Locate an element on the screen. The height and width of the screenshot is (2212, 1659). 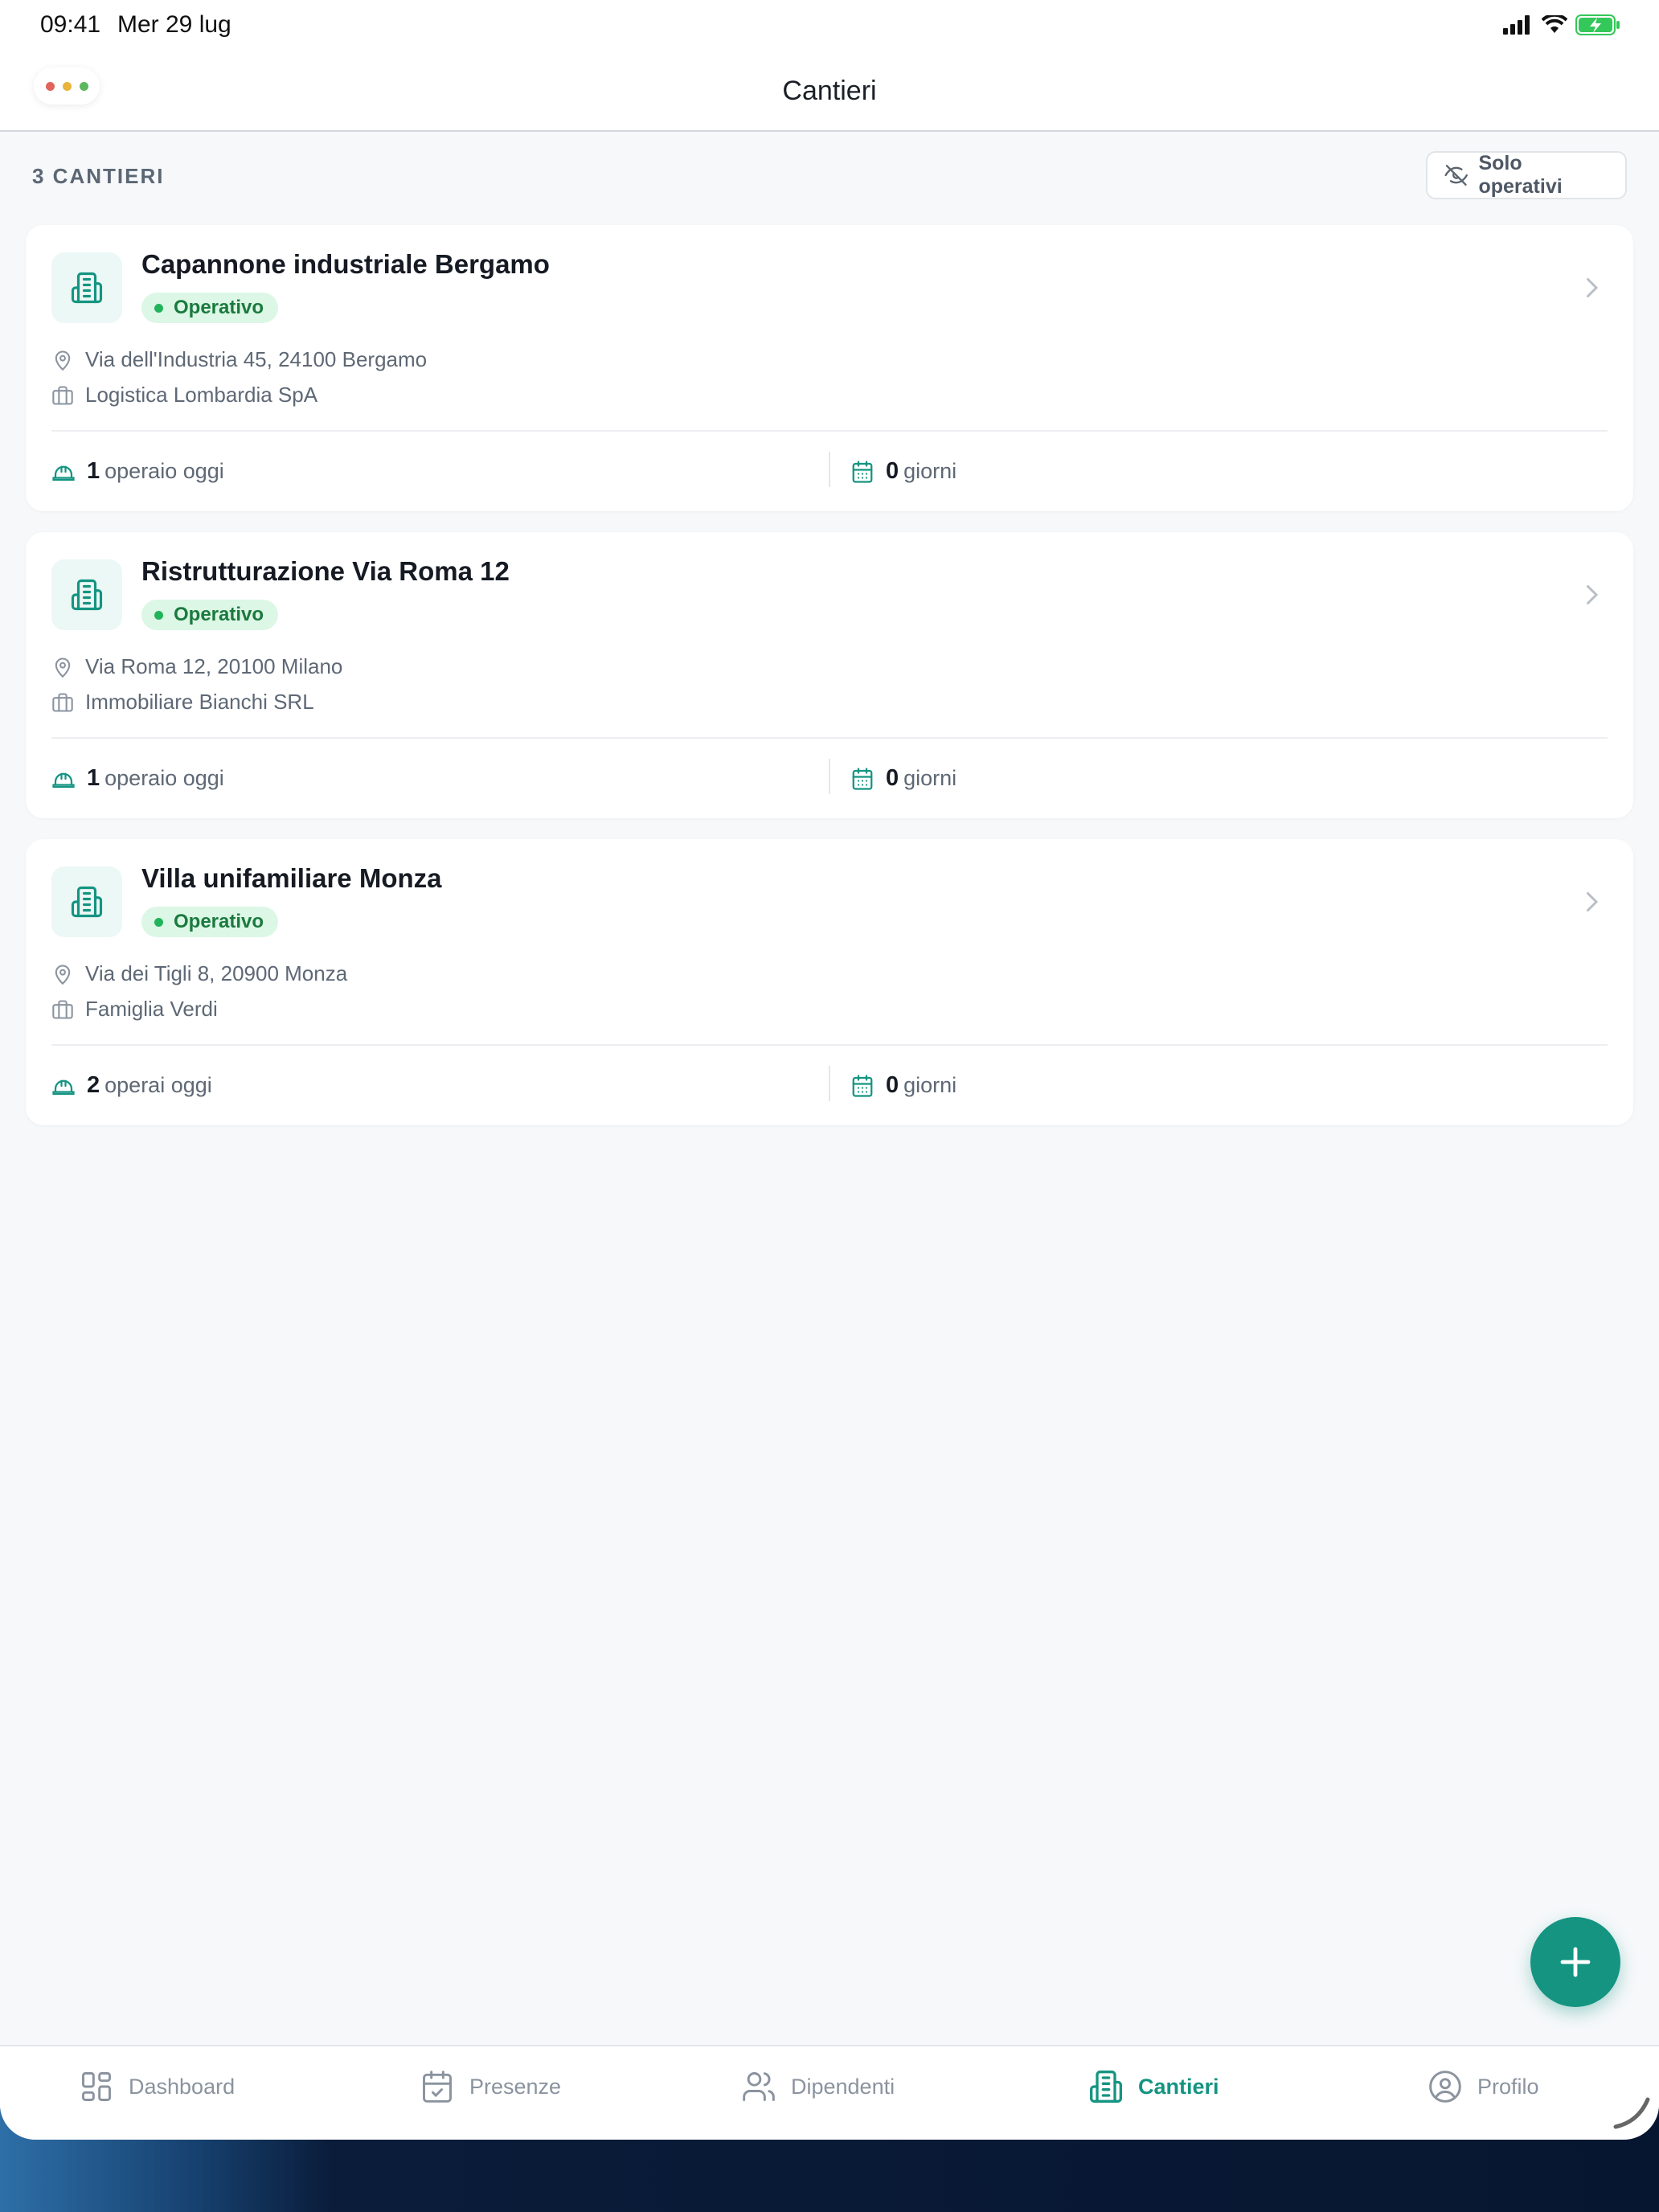
site-address-row: Via Roma 12, 20100 Milano is located at coordinates (196, 666).